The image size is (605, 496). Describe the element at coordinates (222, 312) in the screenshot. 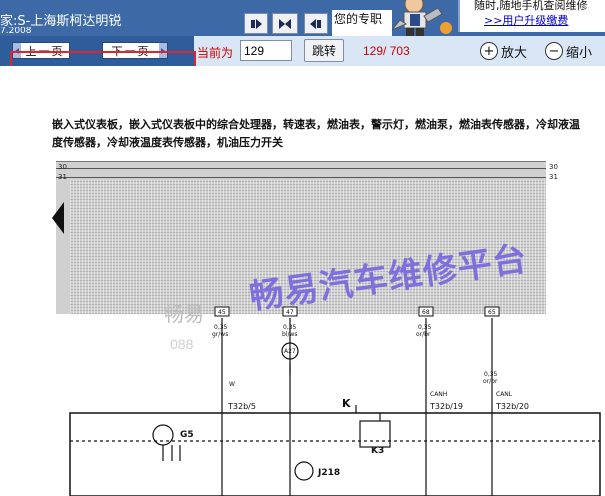

I see `wire-number: 45` at that location.